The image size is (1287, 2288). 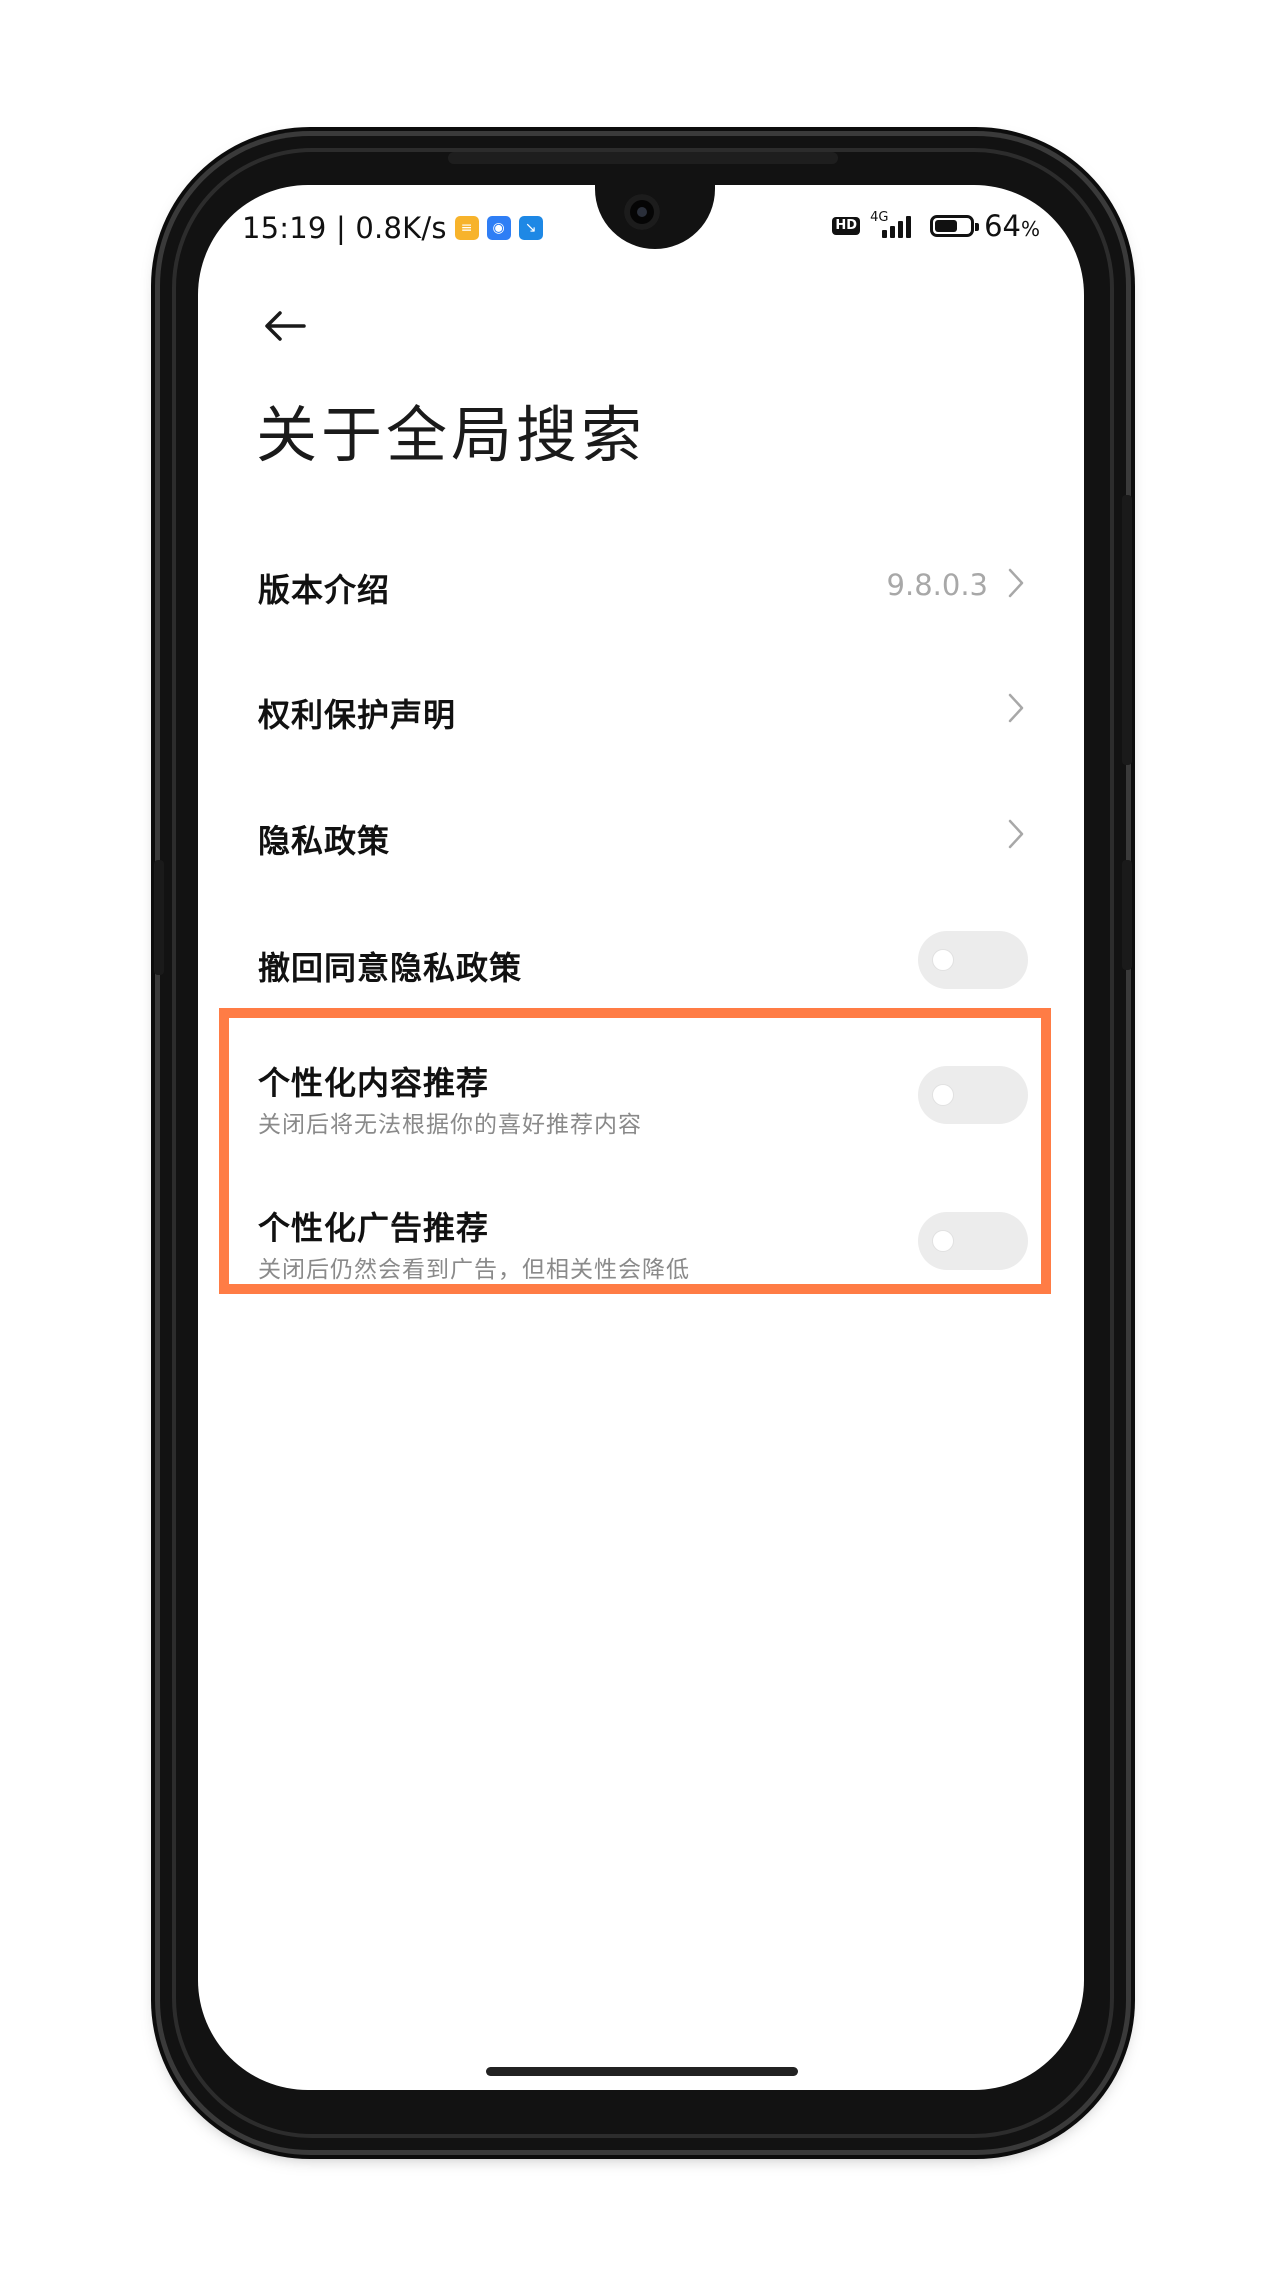 I want to click on page-title: 关于全局搜索, so click(x=451, y=435).